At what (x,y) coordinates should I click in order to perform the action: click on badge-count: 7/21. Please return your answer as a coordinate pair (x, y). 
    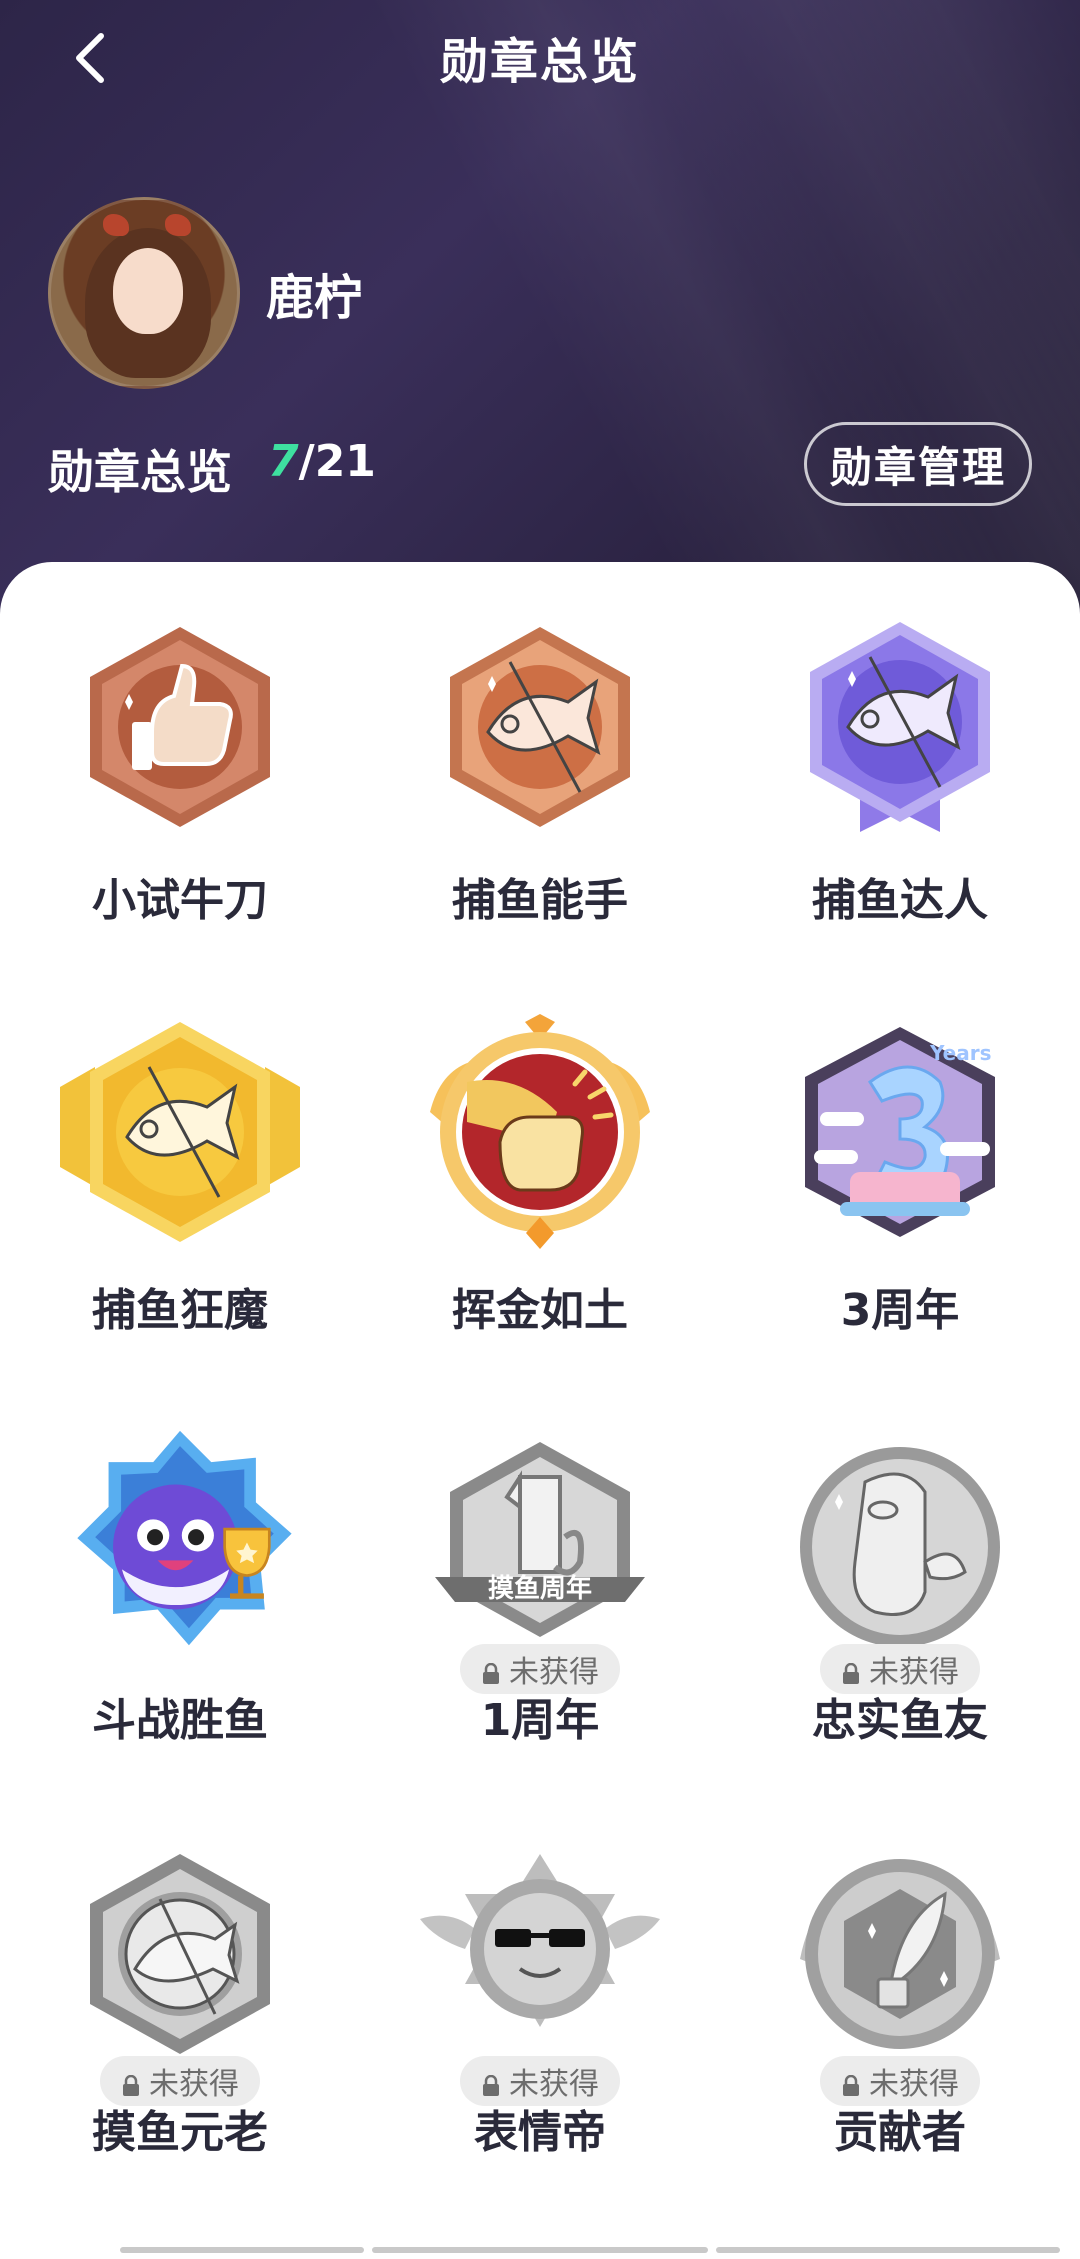
    Looking at the image, I should click on (322, 461).